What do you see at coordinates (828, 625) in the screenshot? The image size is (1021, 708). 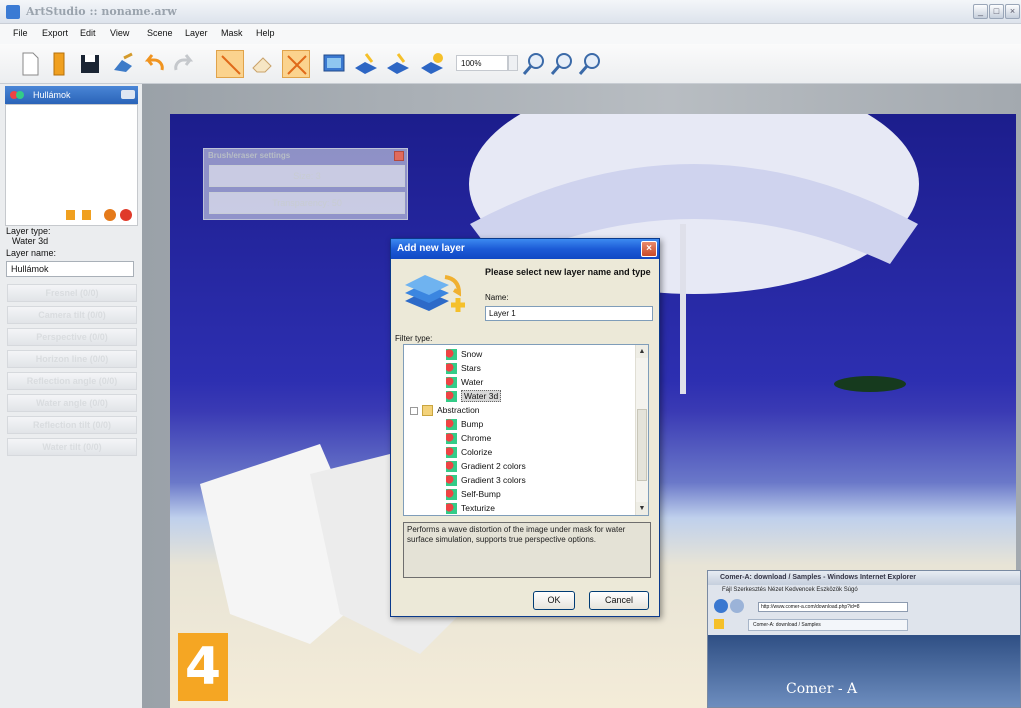 I see `browser-tab: Comer-A: download / Samples` at bounding box center [828, 625].